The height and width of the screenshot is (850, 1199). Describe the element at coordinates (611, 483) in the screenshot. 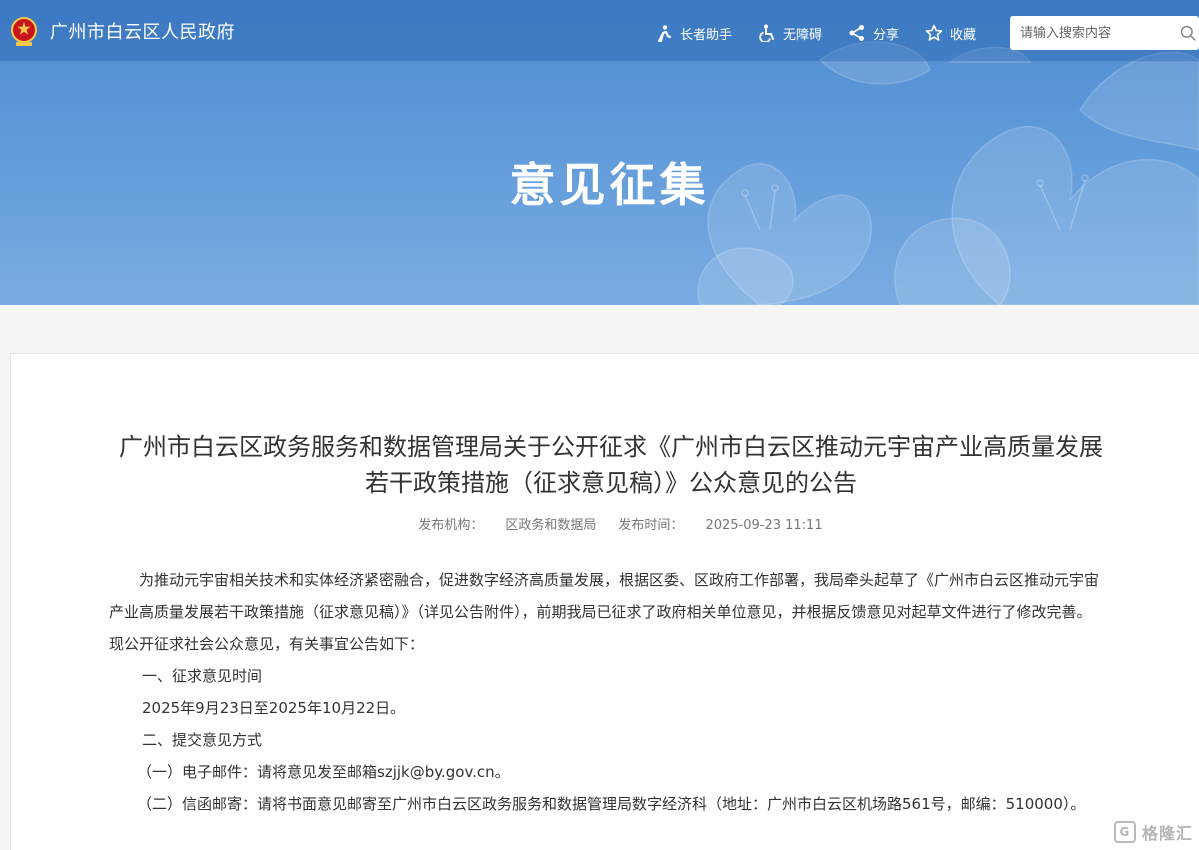

I see `article-title-line-2: 若干政策措施（征求意见稿）》公众意见的公告` at that location.